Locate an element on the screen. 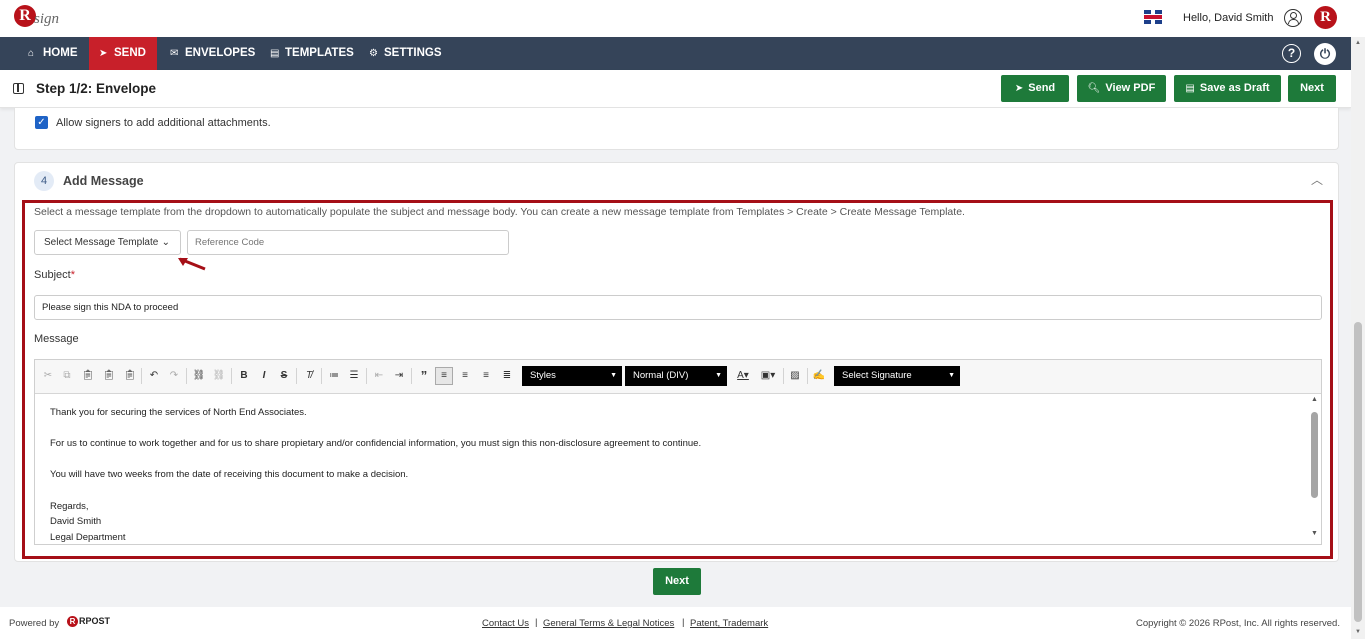 This screenshot has height=639, width=1365. editor-scroll-thumb is located at coordinates (1314, 455).